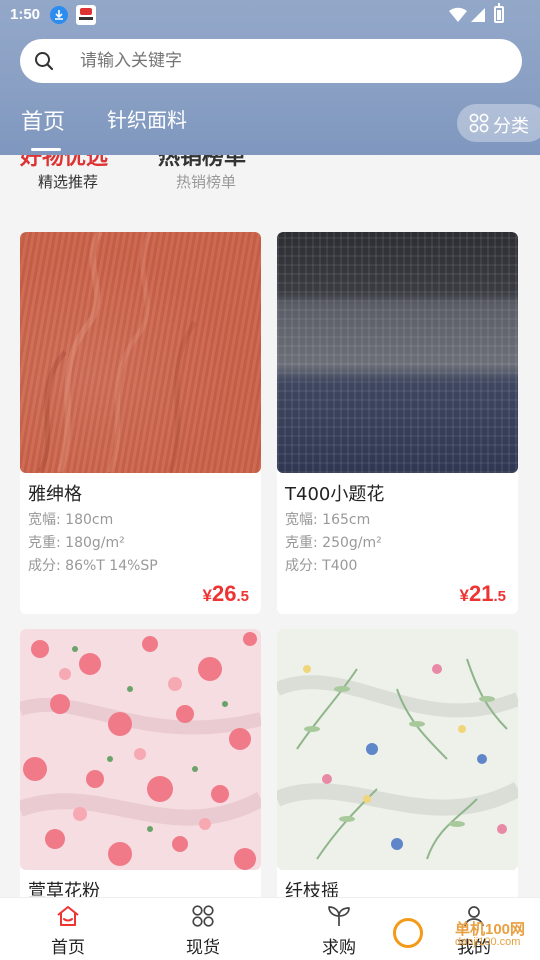 The height and width of the screenshot is (960, 540). What do you see at coordinates (458, 15) in the screenshot?
I see `wifi-icon` at bounding box center [458, 15].